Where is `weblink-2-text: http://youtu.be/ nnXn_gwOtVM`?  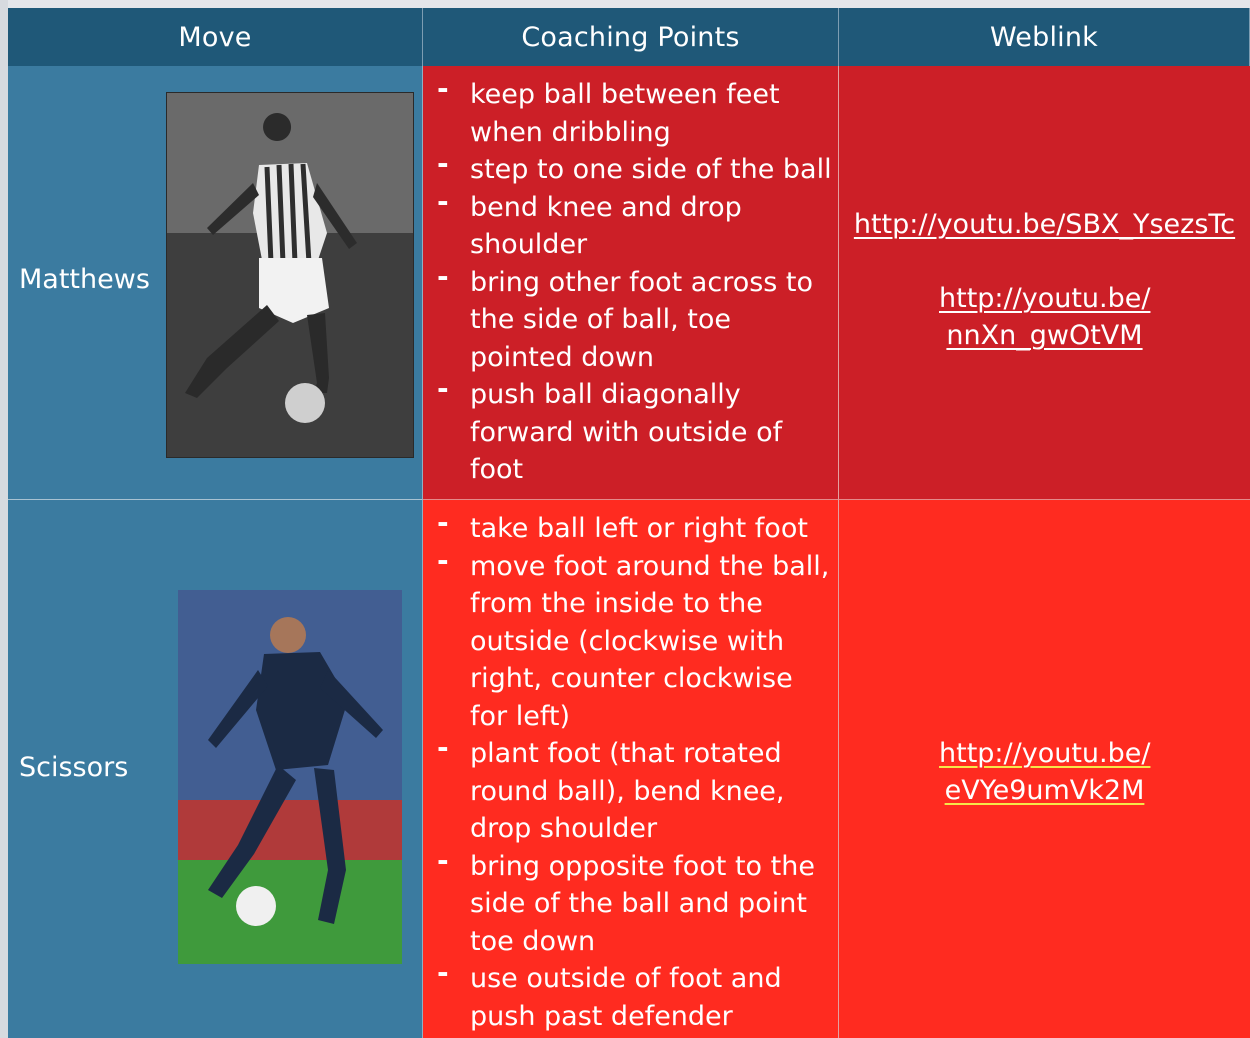
weblink-2-text: http://youtu.be/ nnXn_gwOtVM is located at coordinates (1044, 317).